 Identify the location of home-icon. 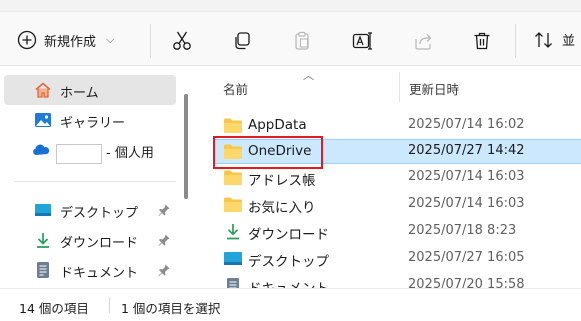
(43, 90).